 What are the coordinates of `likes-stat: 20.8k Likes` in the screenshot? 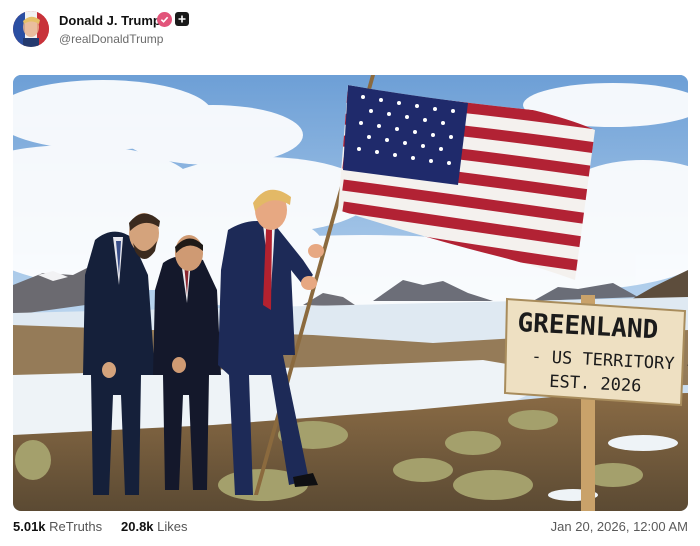 It's located at (154, 526).